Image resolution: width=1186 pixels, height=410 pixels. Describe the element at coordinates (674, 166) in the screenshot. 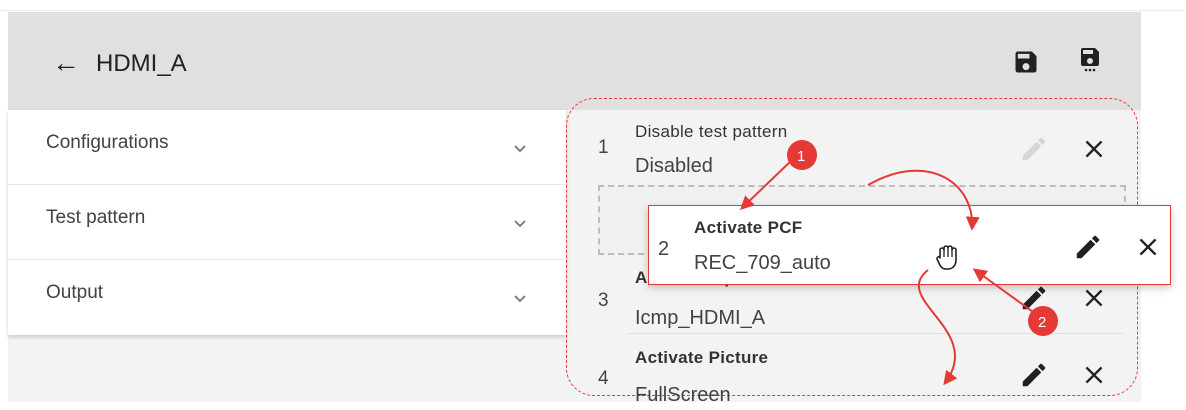

I see `step-value: Disabled` at that location.